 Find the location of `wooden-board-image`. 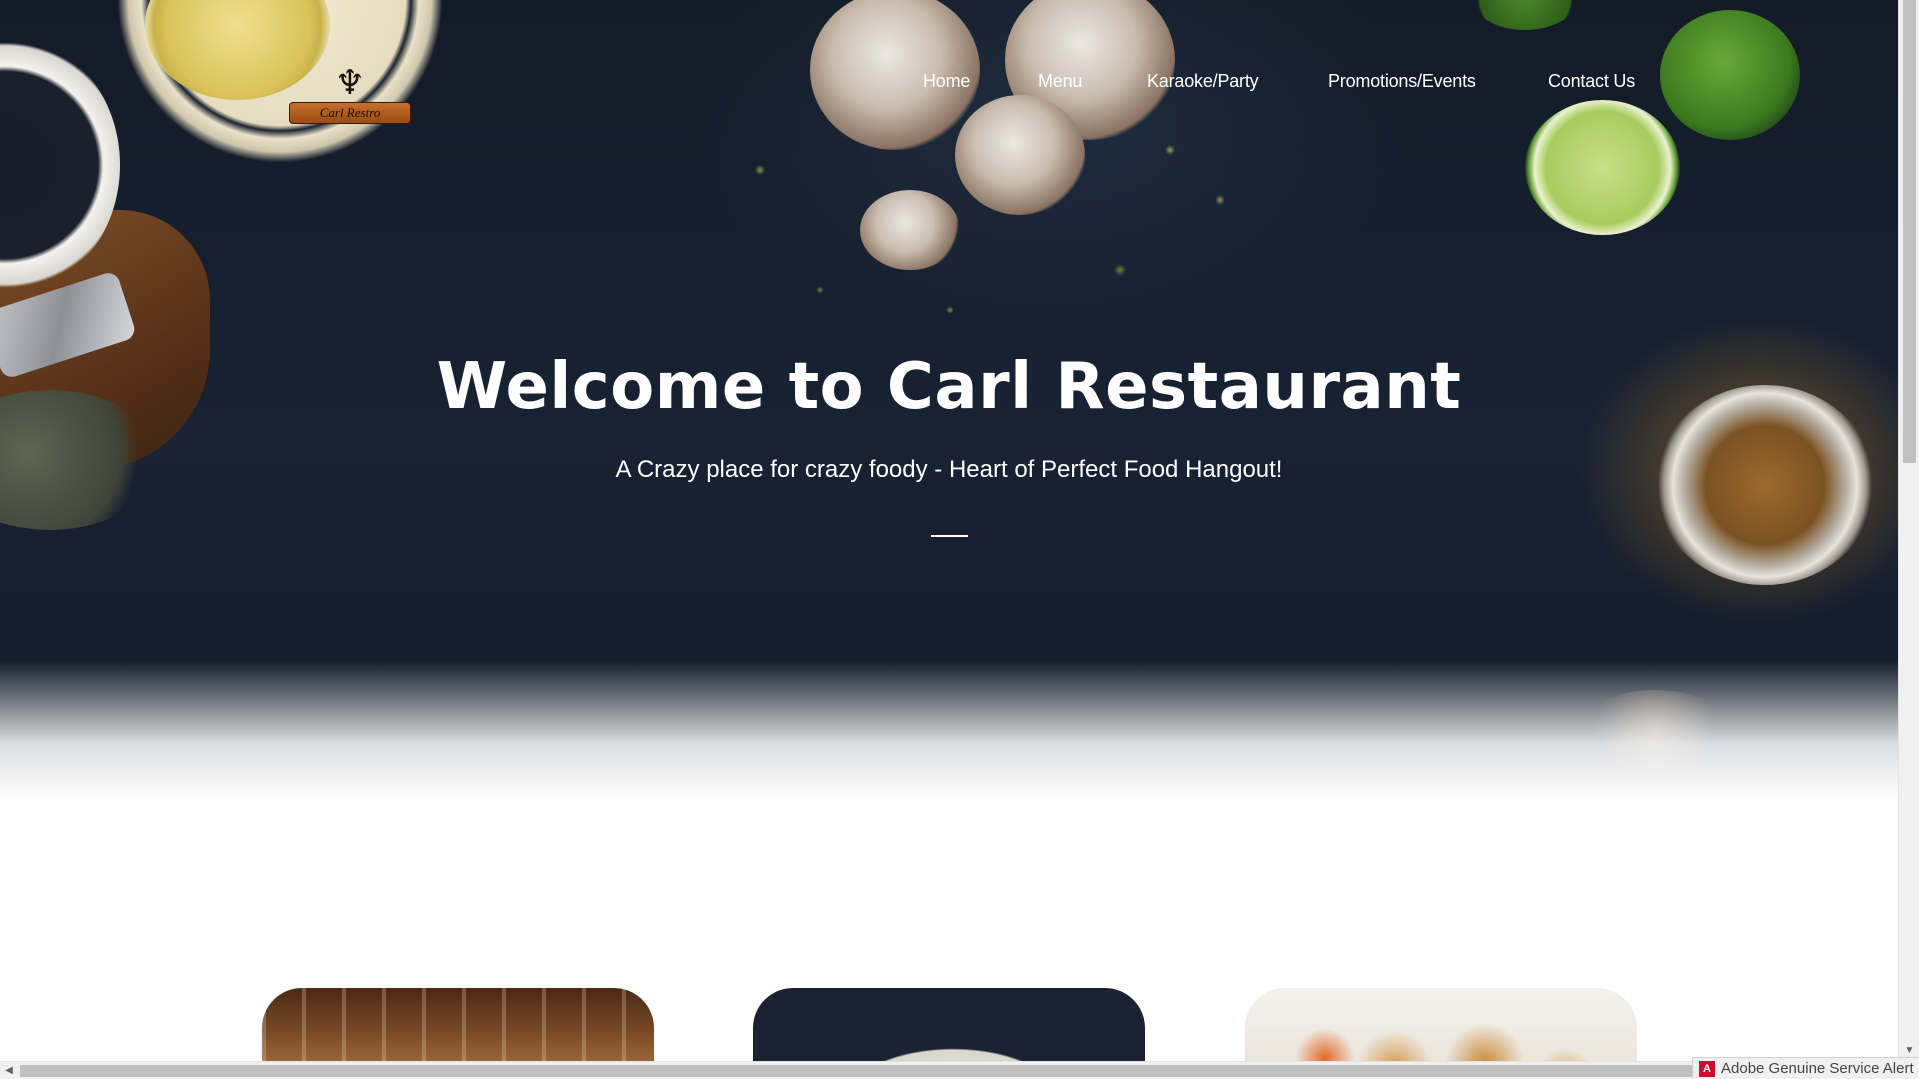

wooden-board-image is located at coordinates (105, 340).